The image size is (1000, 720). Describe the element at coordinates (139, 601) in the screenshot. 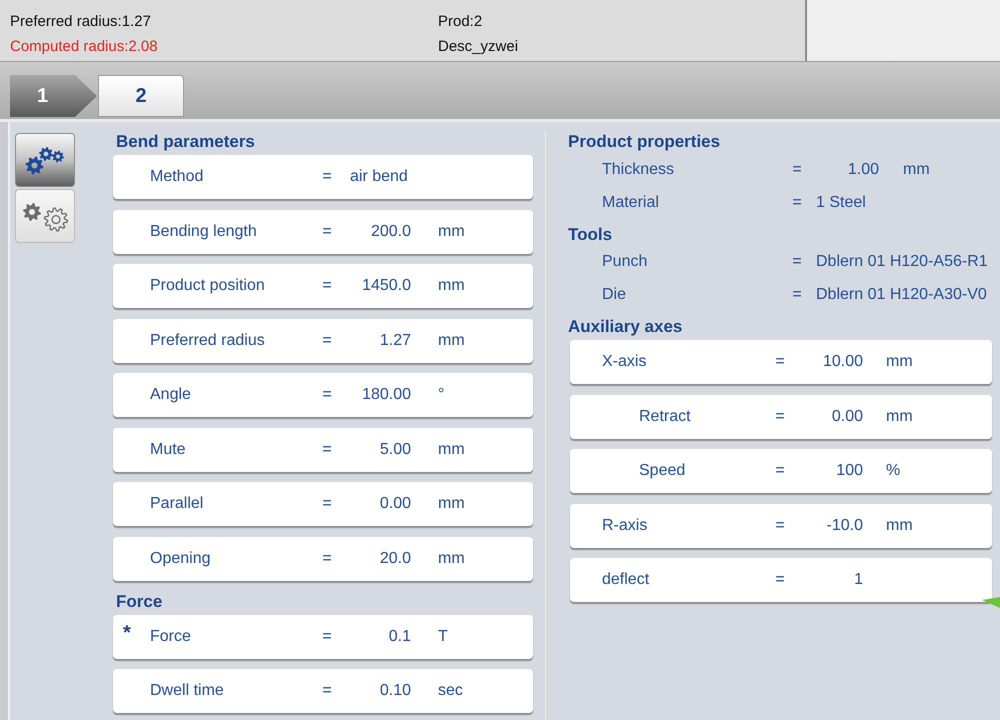

I see `section-heading: Force` at that location.